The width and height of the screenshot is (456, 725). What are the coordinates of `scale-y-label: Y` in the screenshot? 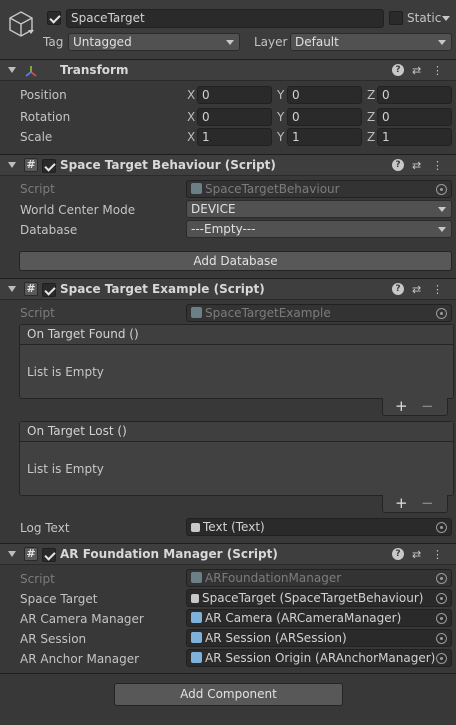 It's located at (280, 137).